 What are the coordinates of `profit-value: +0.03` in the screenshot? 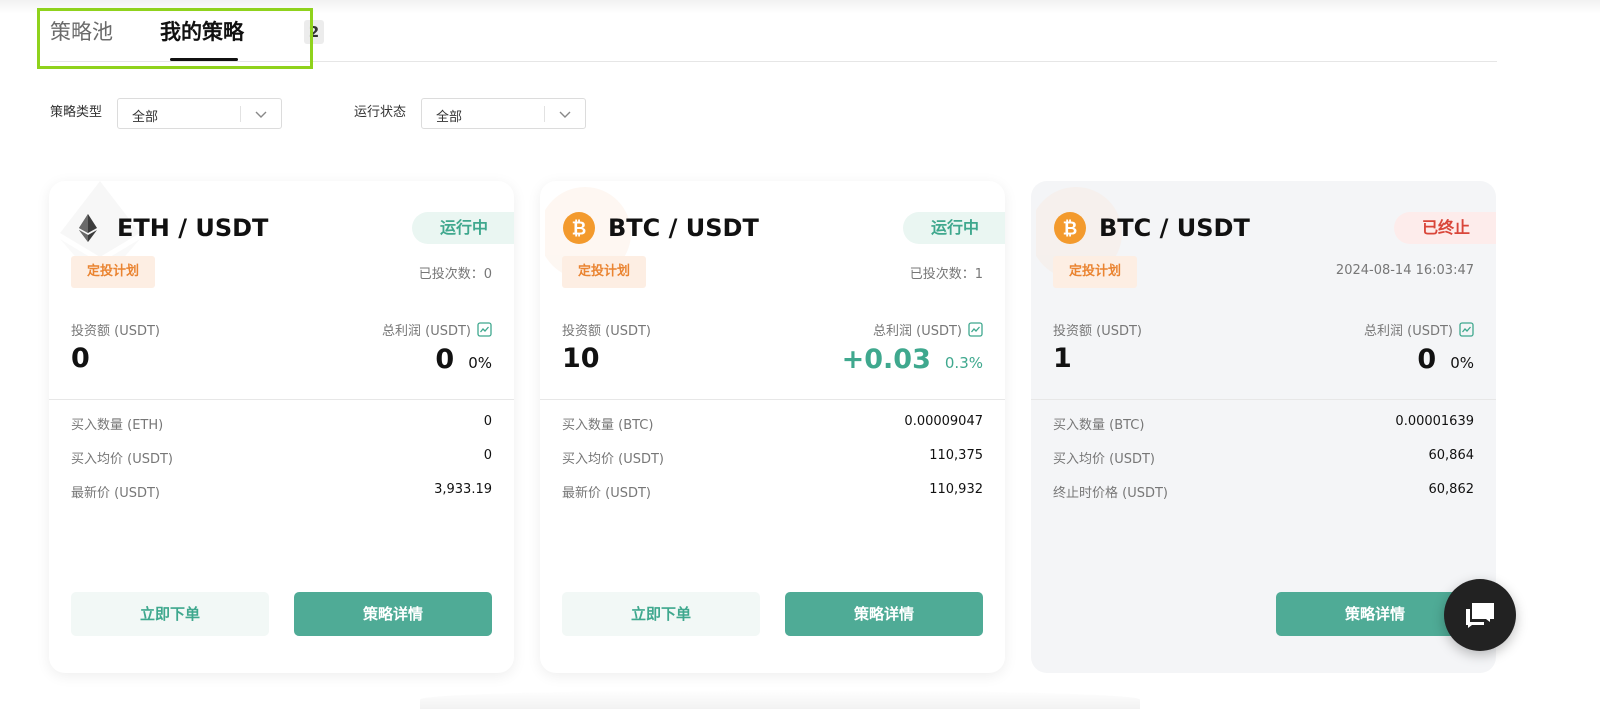 It's located at (886, 359).